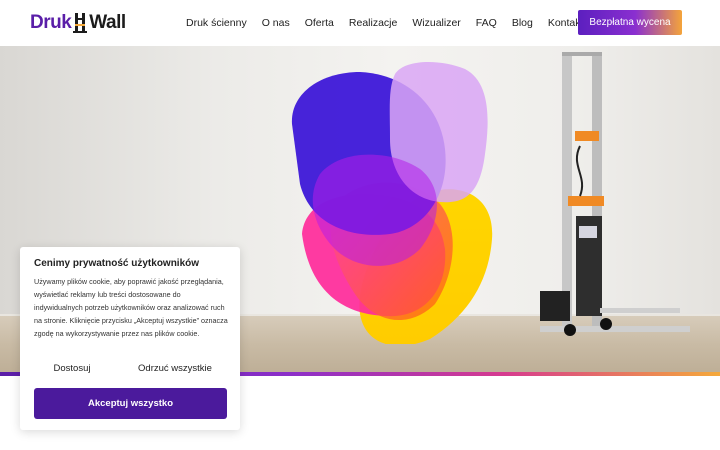 The height and width of the screenshot is (450, 720). I want to click on nav-wizualizer: Wizualizer, so click(436, 23).